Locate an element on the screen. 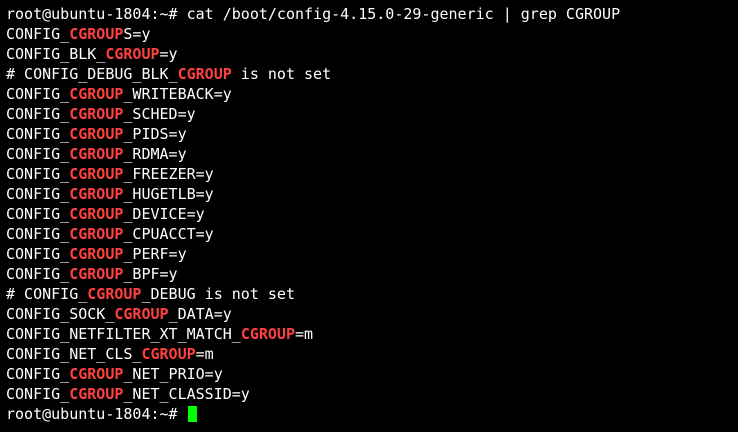  output-line: CONFIG_ CGROUP _FREEZER=y is located at coordinates (372, 174).